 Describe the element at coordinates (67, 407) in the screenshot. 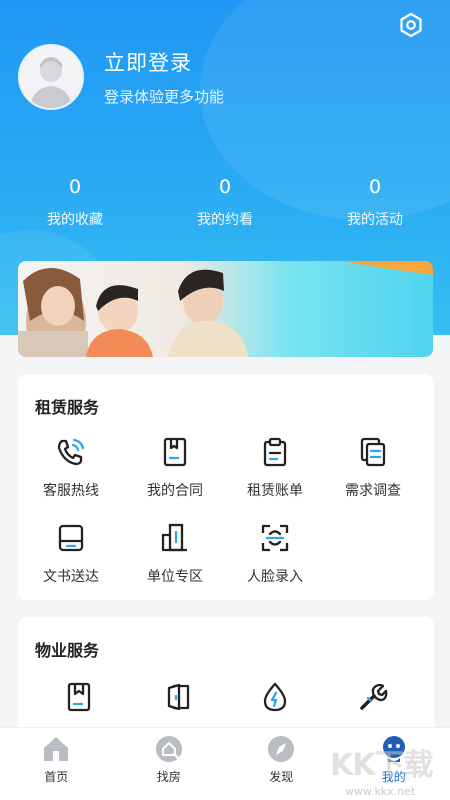

I see `rental-services-title: 租赁服务` at that location.